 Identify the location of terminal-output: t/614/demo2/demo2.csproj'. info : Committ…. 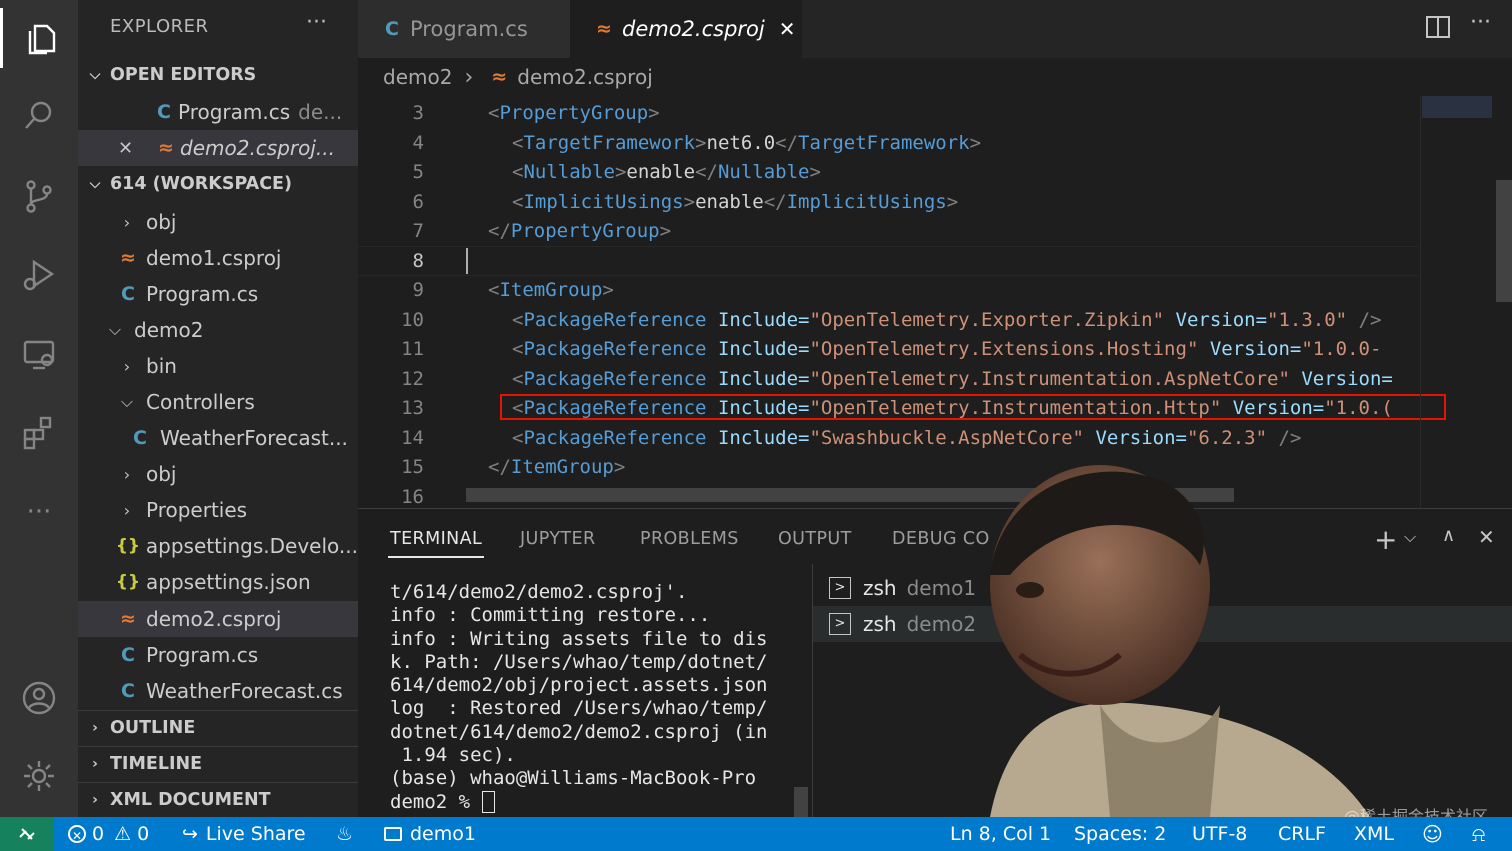
(579, 697).